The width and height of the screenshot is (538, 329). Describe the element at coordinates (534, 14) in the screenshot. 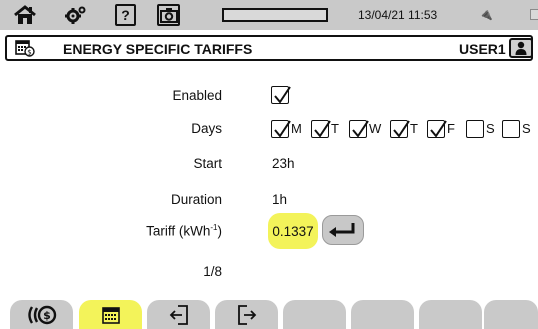

I see `battery-icon` at that location.